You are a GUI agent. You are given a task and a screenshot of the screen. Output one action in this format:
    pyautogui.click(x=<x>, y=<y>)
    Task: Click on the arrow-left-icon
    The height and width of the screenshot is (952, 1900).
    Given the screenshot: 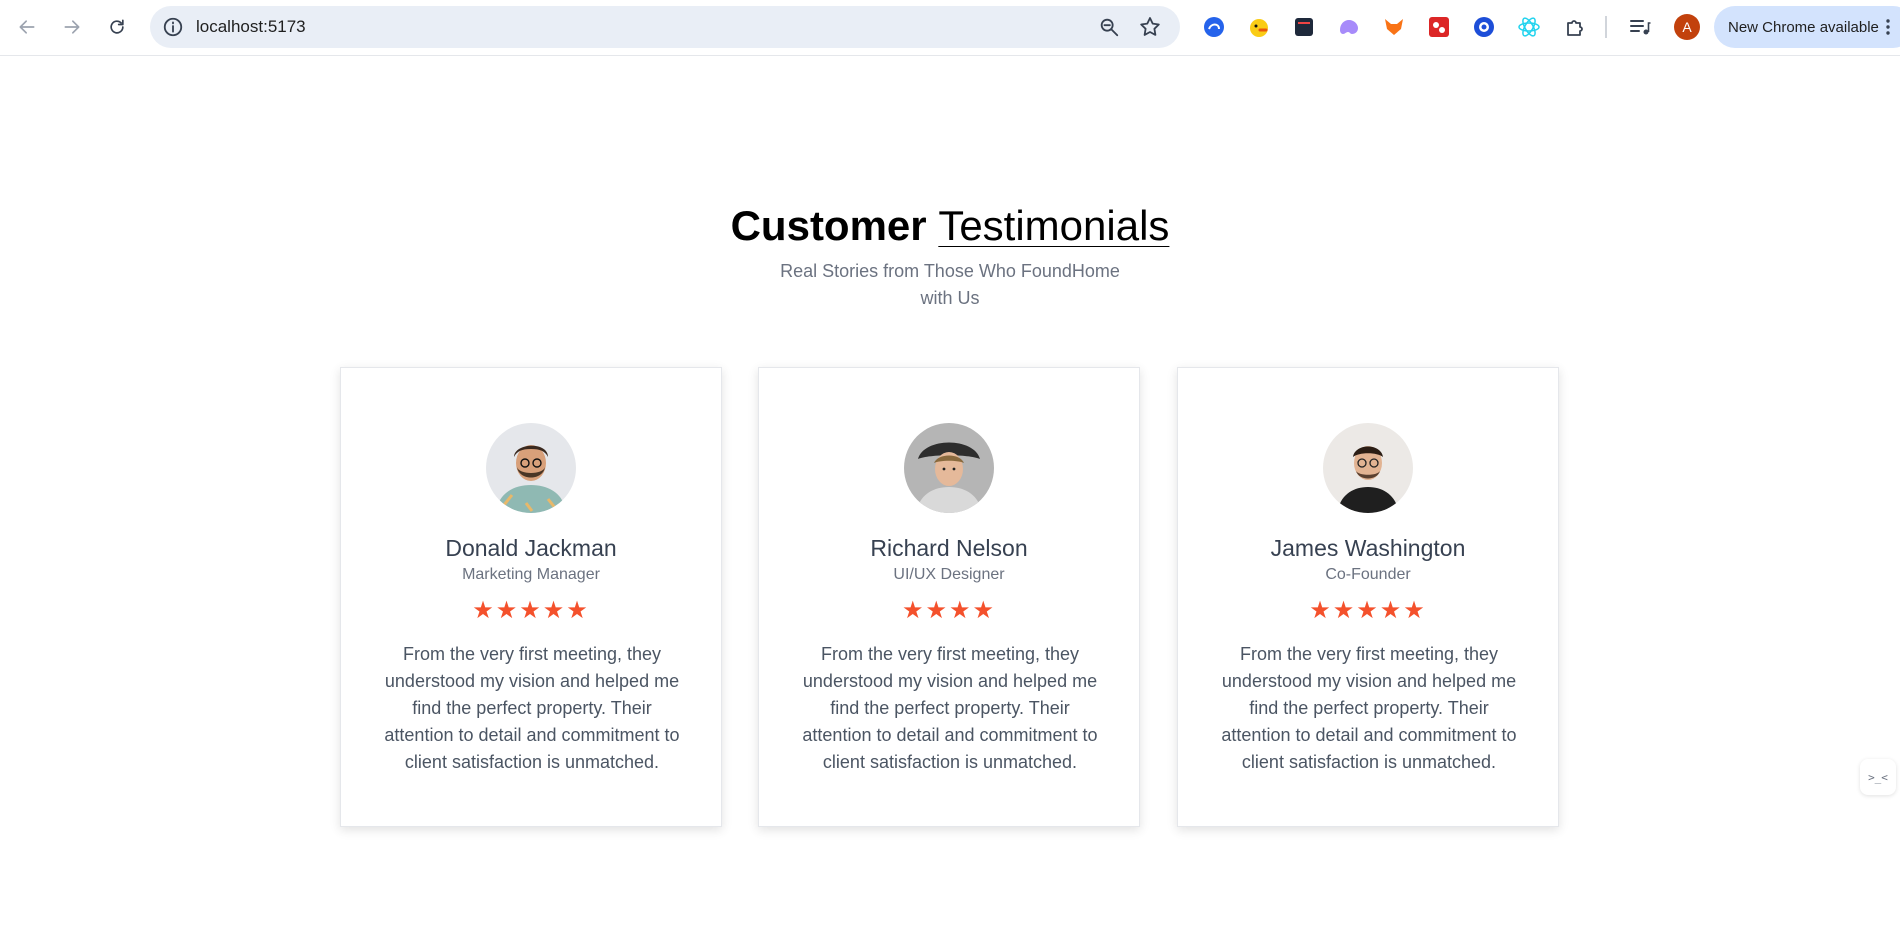 What is the action you would take?
    pyautogui.click(x=27, y=27)
    